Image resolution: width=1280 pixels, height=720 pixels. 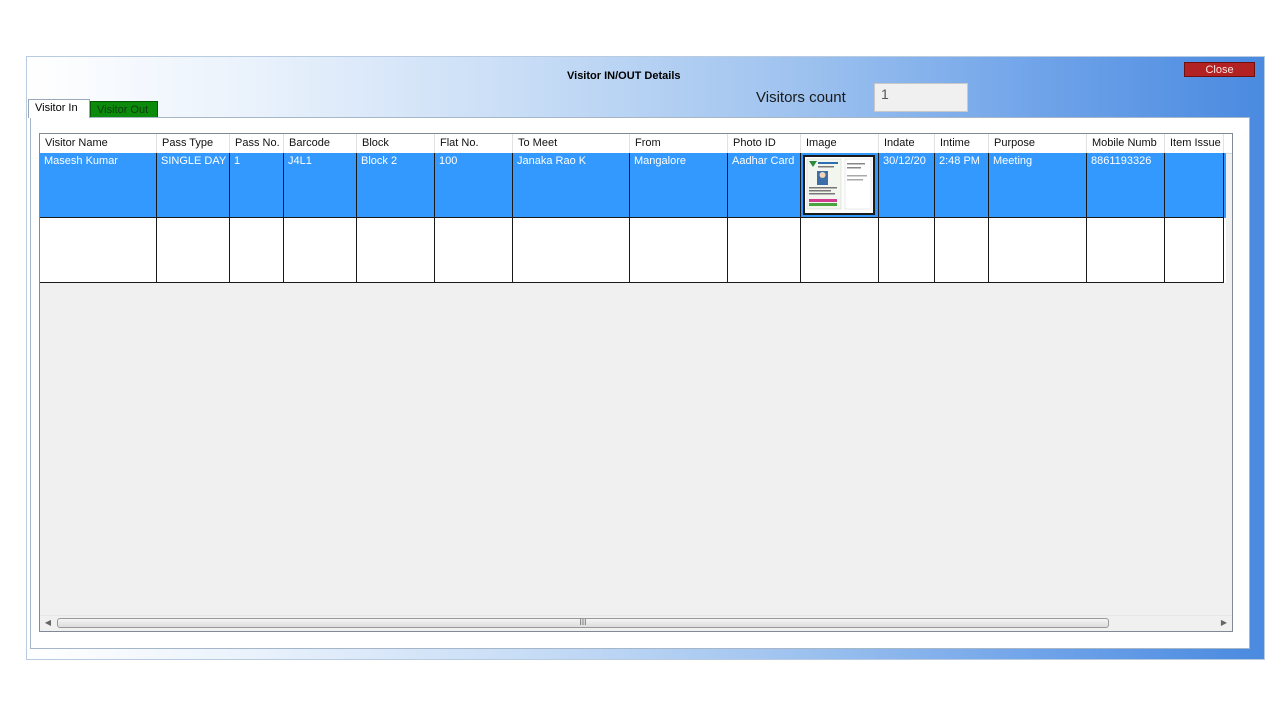 What do you see at coordinates (679, 185) in the screenshot?
I see `cell-from: Mangalore` at bounding box center [679, 185].